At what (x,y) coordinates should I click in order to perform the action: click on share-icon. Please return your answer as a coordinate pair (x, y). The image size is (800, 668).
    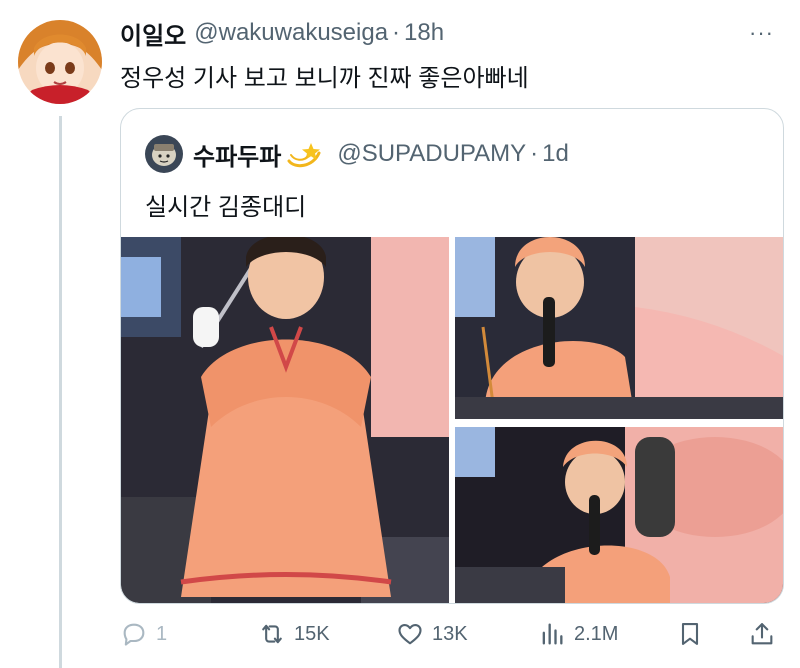
    Looking at the image, I should click on (762, 634).